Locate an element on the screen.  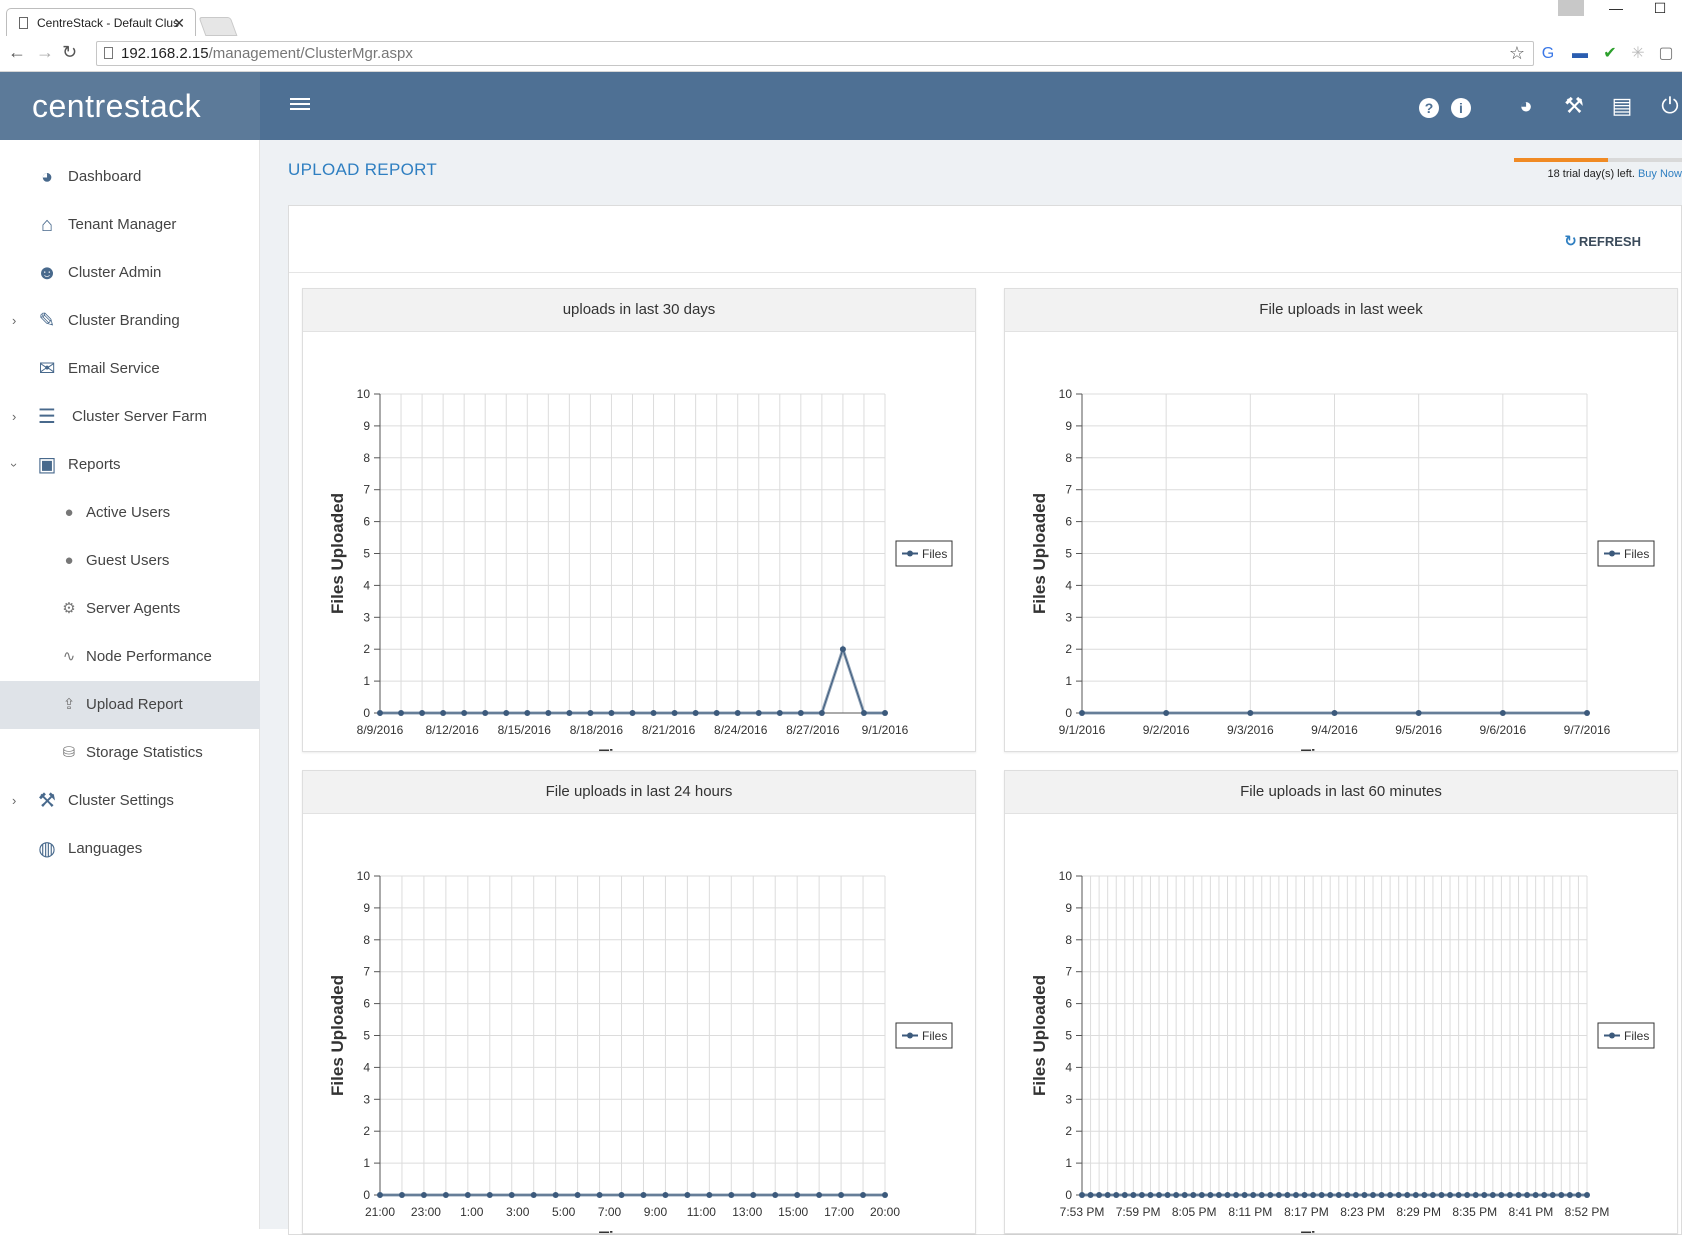
web-portal-icon: ▤ is located at coordinates (1622, 106).